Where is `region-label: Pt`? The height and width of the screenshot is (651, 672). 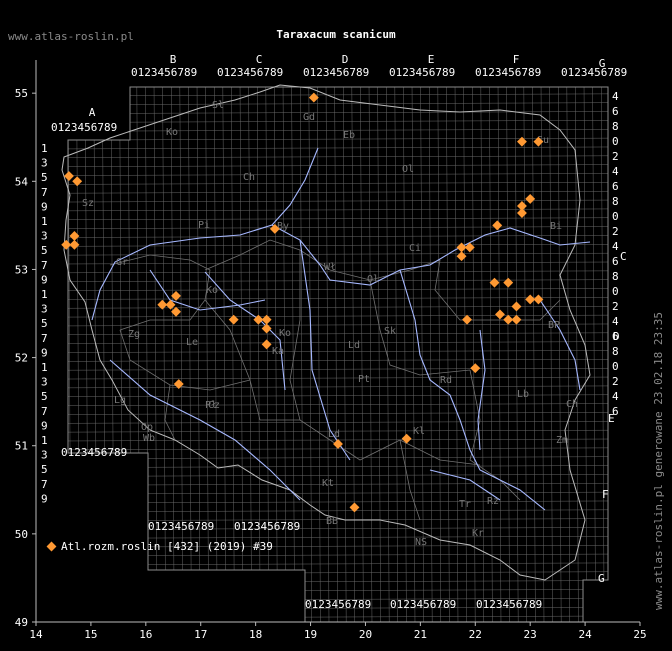
region-label: Pt is located at coordinates (364, 379).